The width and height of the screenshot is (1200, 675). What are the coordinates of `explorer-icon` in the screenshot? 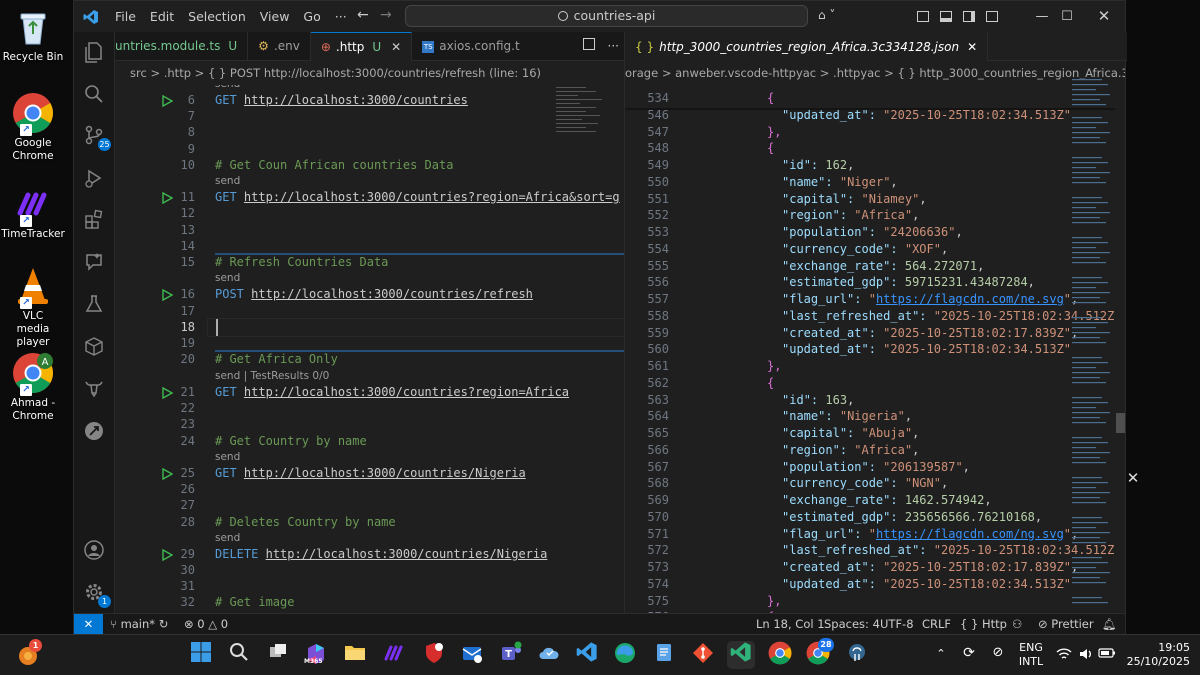 It's located at (94, 53).